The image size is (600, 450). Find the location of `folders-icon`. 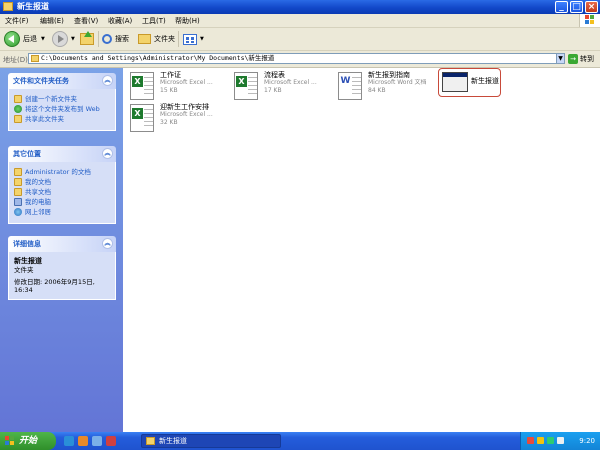

folders-icon is located at coordinates (144, 39).